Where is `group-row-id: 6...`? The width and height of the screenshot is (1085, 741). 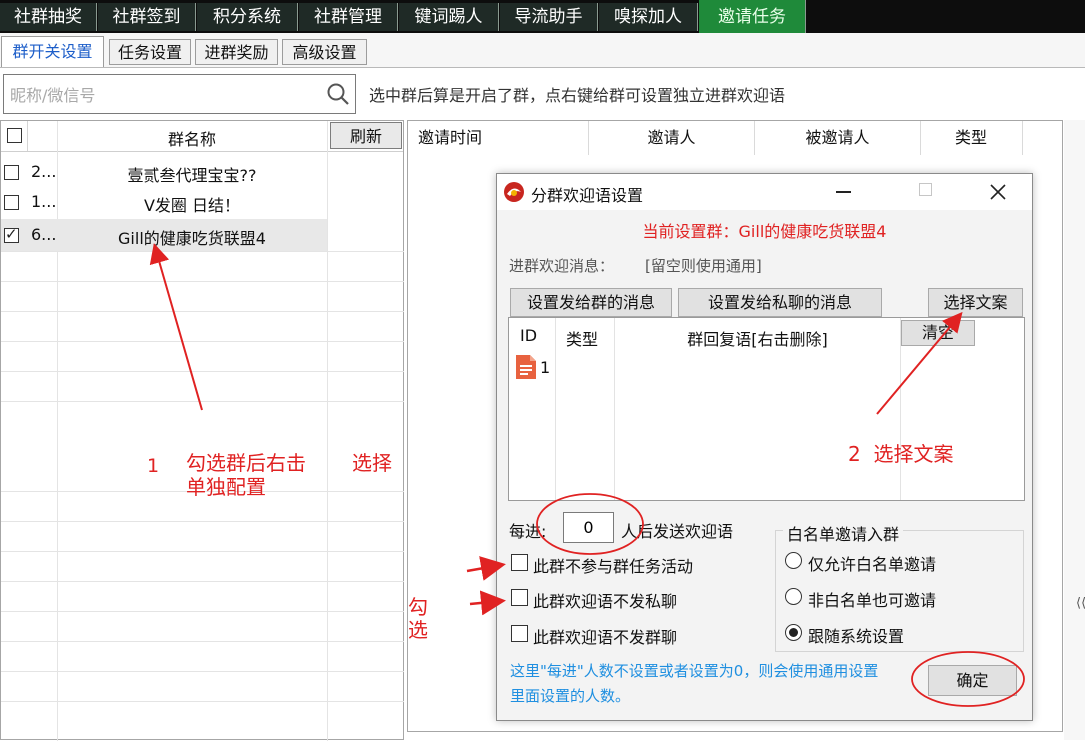 group-row-id: 6... is located at coordinates (44, 234).